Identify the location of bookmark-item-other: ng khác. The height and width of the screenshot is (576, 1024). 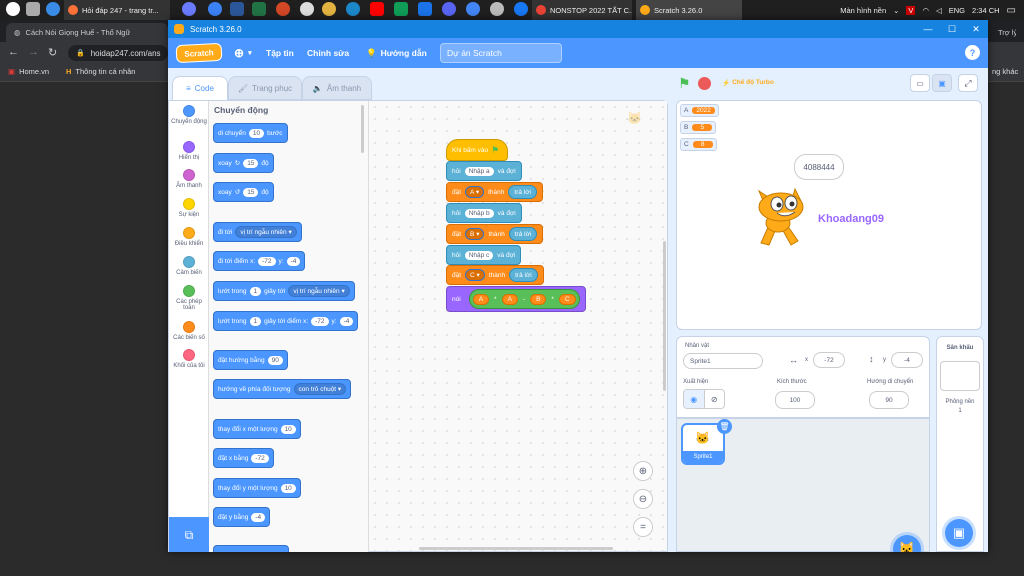
(1005, 71).